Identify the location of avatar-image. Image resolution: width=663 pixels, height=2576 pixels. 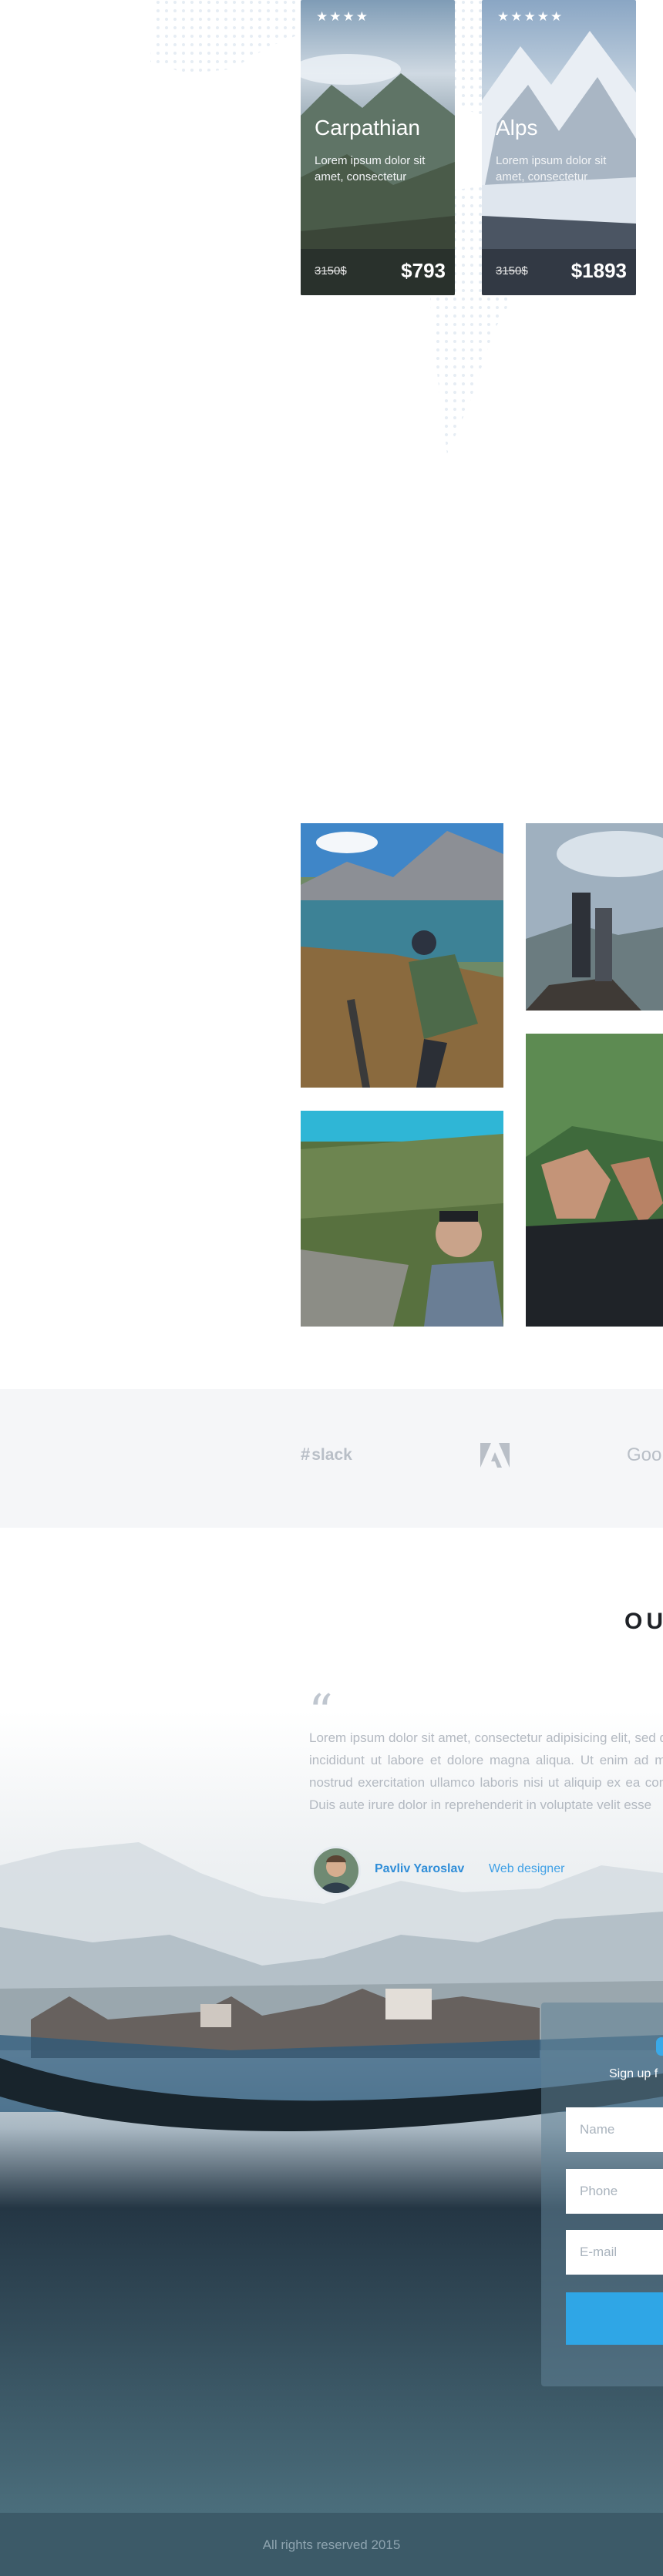
(336, 1870).